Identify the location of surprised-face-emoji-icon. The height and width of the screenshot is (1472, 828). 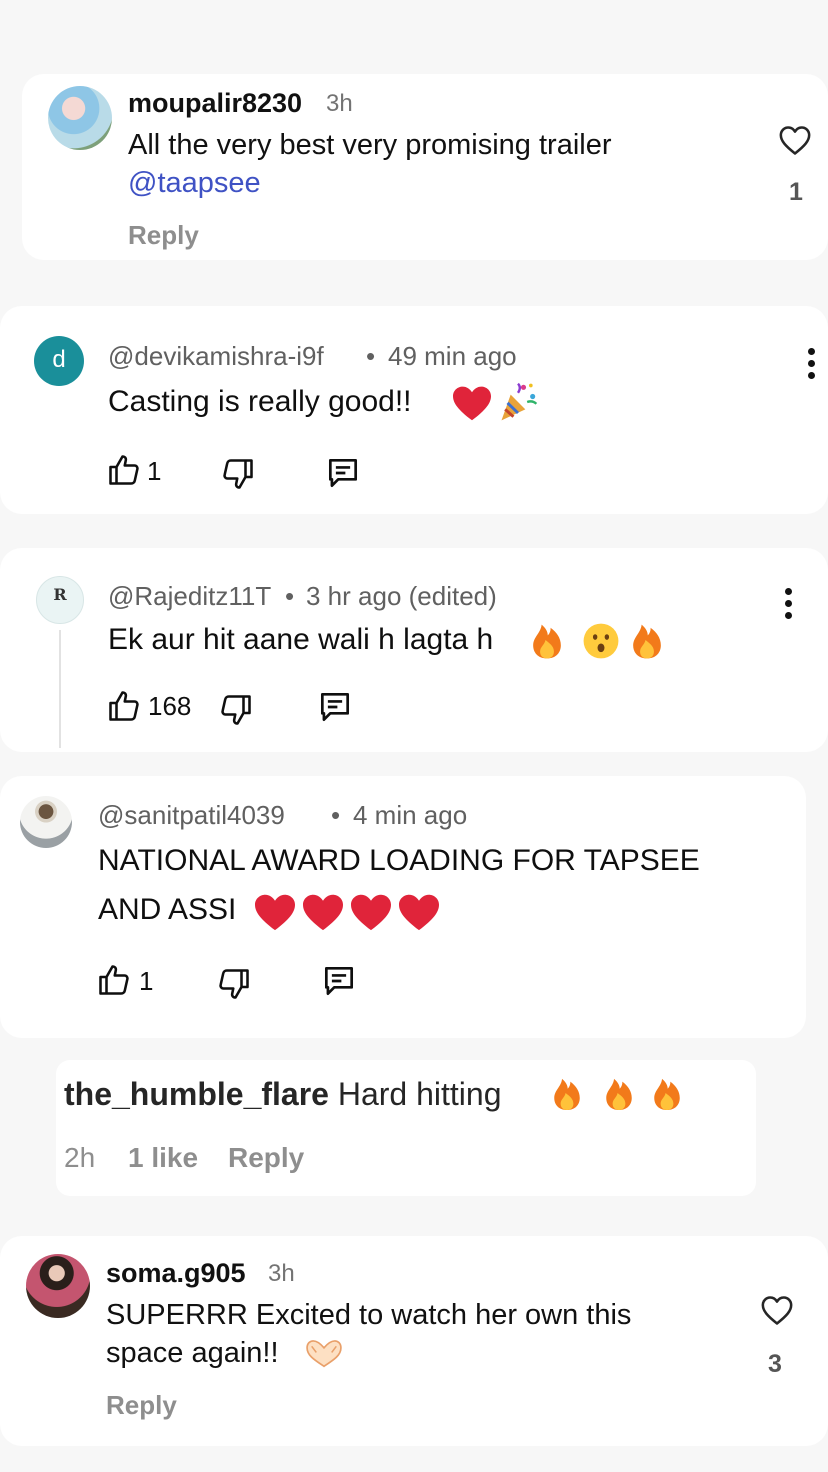
(601, 641).